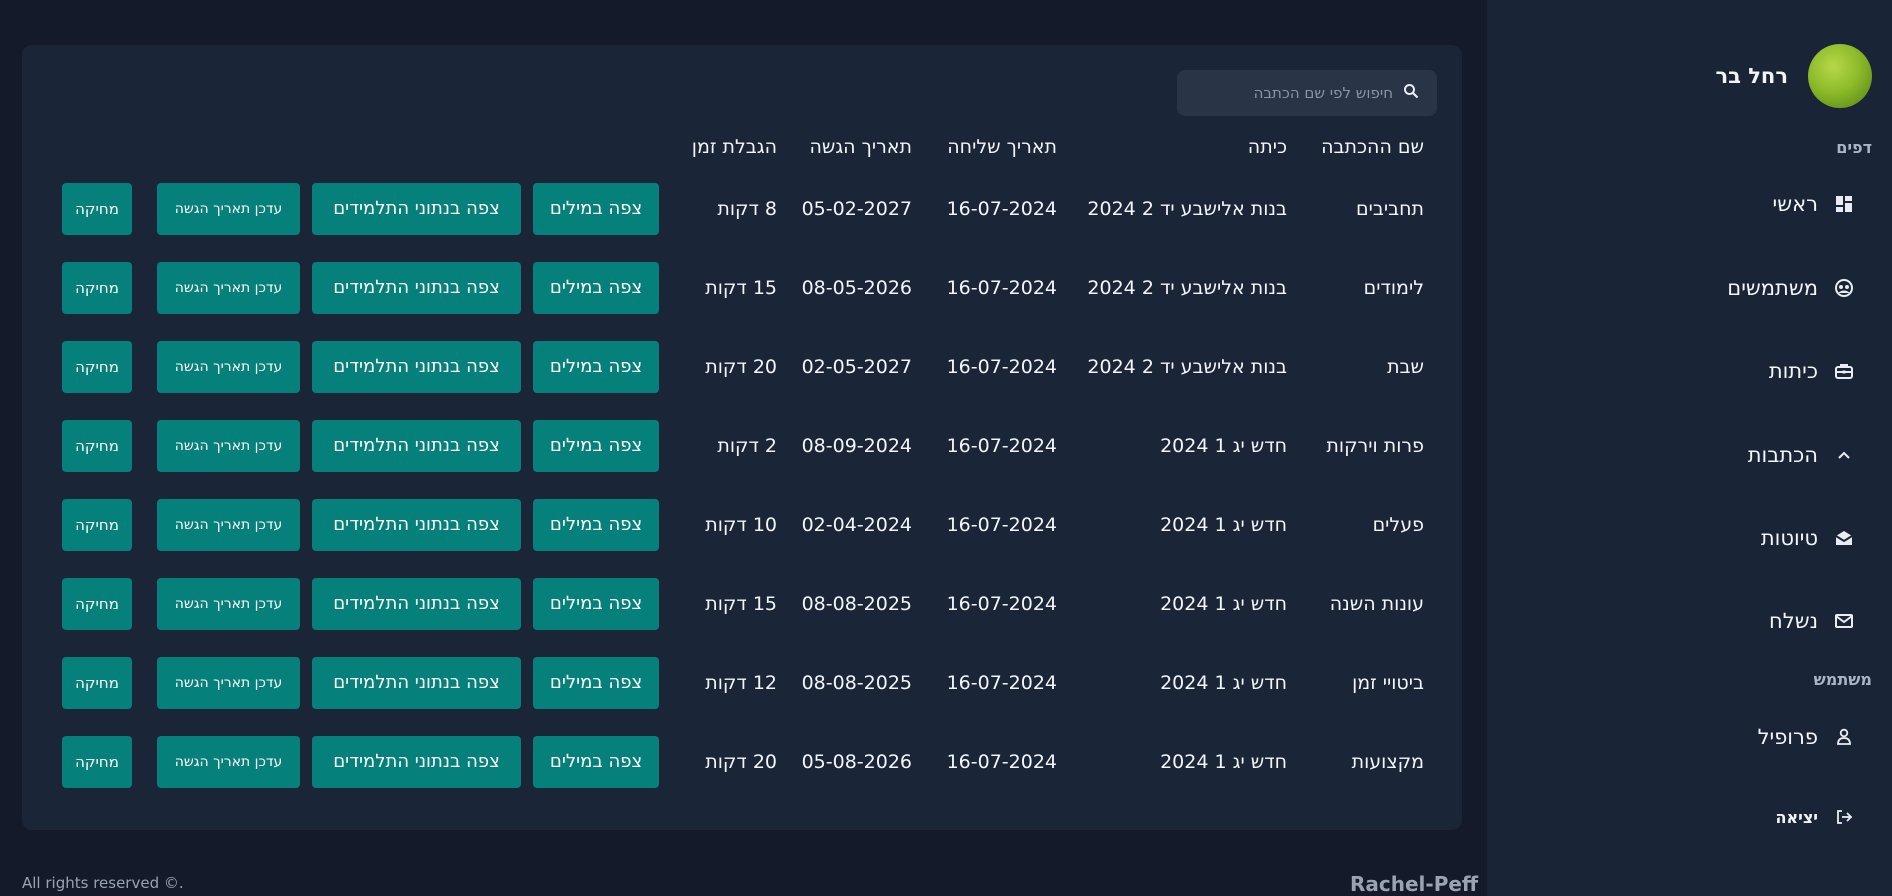 The width and height of the screenshot is (1892, 896). What do you see at coordinates (1844, 737) in the screenshot?
I see `person-icon` at bounding box center [1844, 737].